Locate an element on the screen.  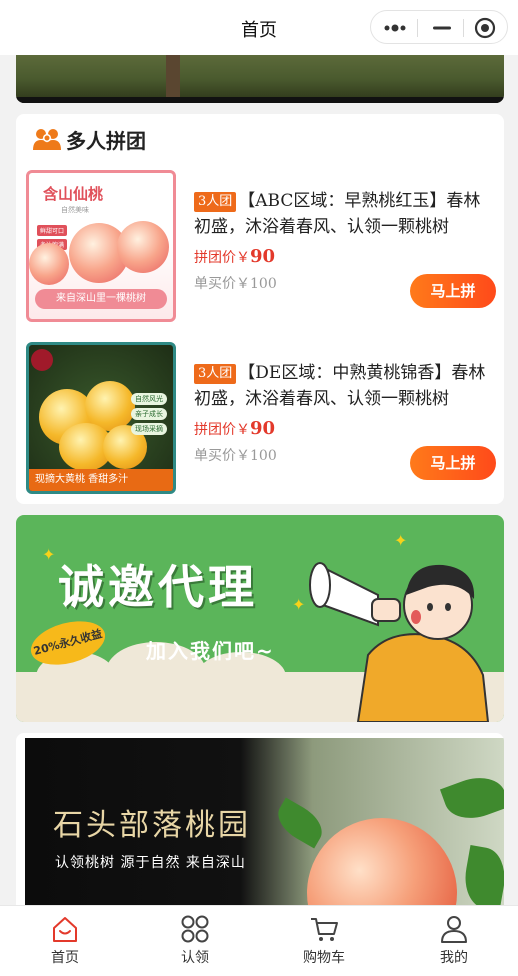
mini-program-capsule is located at coordinates (439, 27).